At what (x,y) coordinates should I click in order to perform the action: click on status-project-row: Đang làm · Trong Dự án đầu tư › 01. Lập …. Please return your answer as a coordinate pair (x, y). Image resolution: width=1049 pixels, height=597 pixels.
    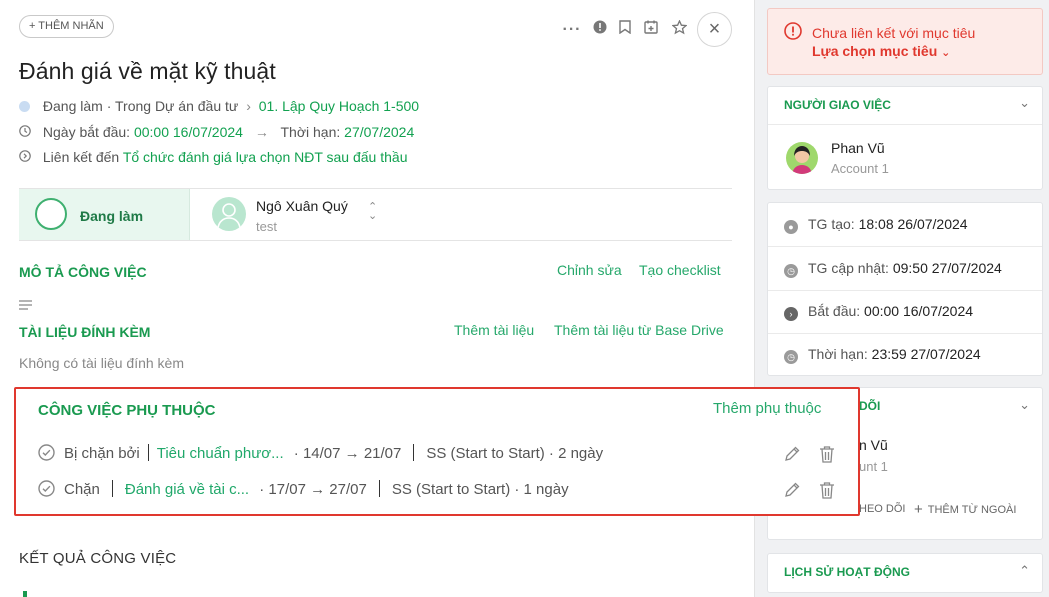
    Looking at the image, I should click on (219, 106).